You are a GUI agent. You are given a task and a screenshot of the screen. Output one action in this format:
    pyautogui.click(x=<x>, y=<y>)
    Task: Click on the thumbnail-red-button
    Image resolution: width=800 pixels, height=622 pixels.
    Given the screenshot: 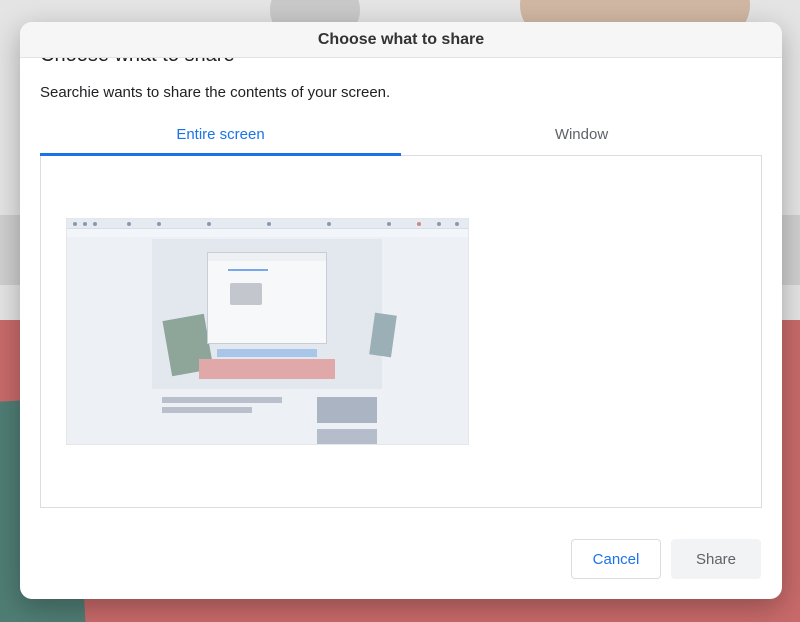 What is the action you would take?
    pyautogui.click(x=267, y=369)
    